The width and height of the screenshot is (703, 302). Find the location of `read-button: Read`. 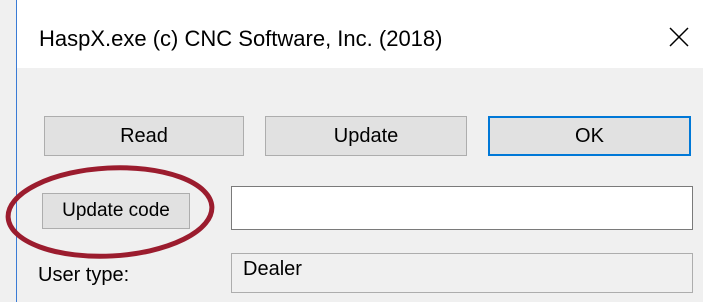

read-button: Read is located at coordinates (144, 136).